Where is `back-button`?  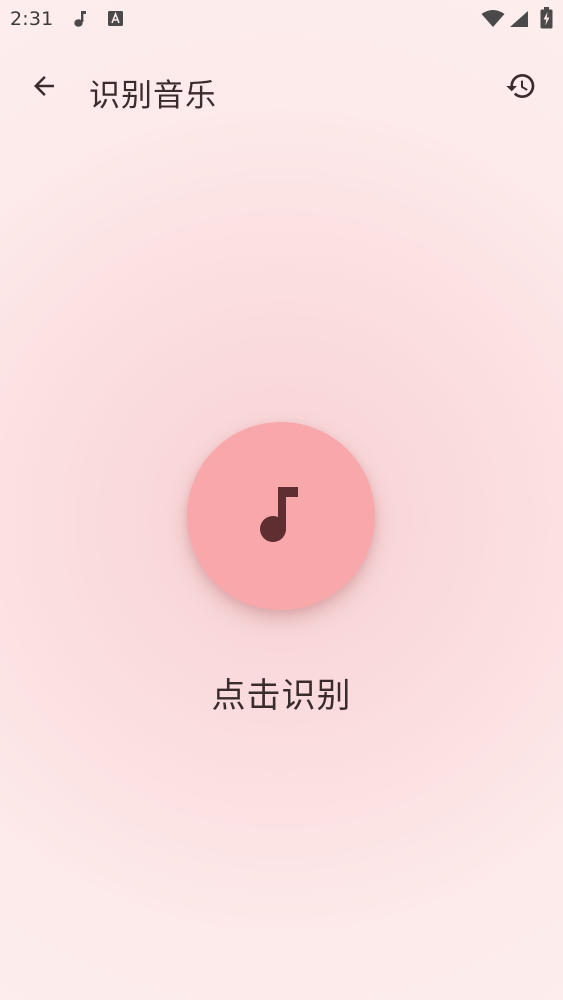
back-button is located at coordinates (44, 88).